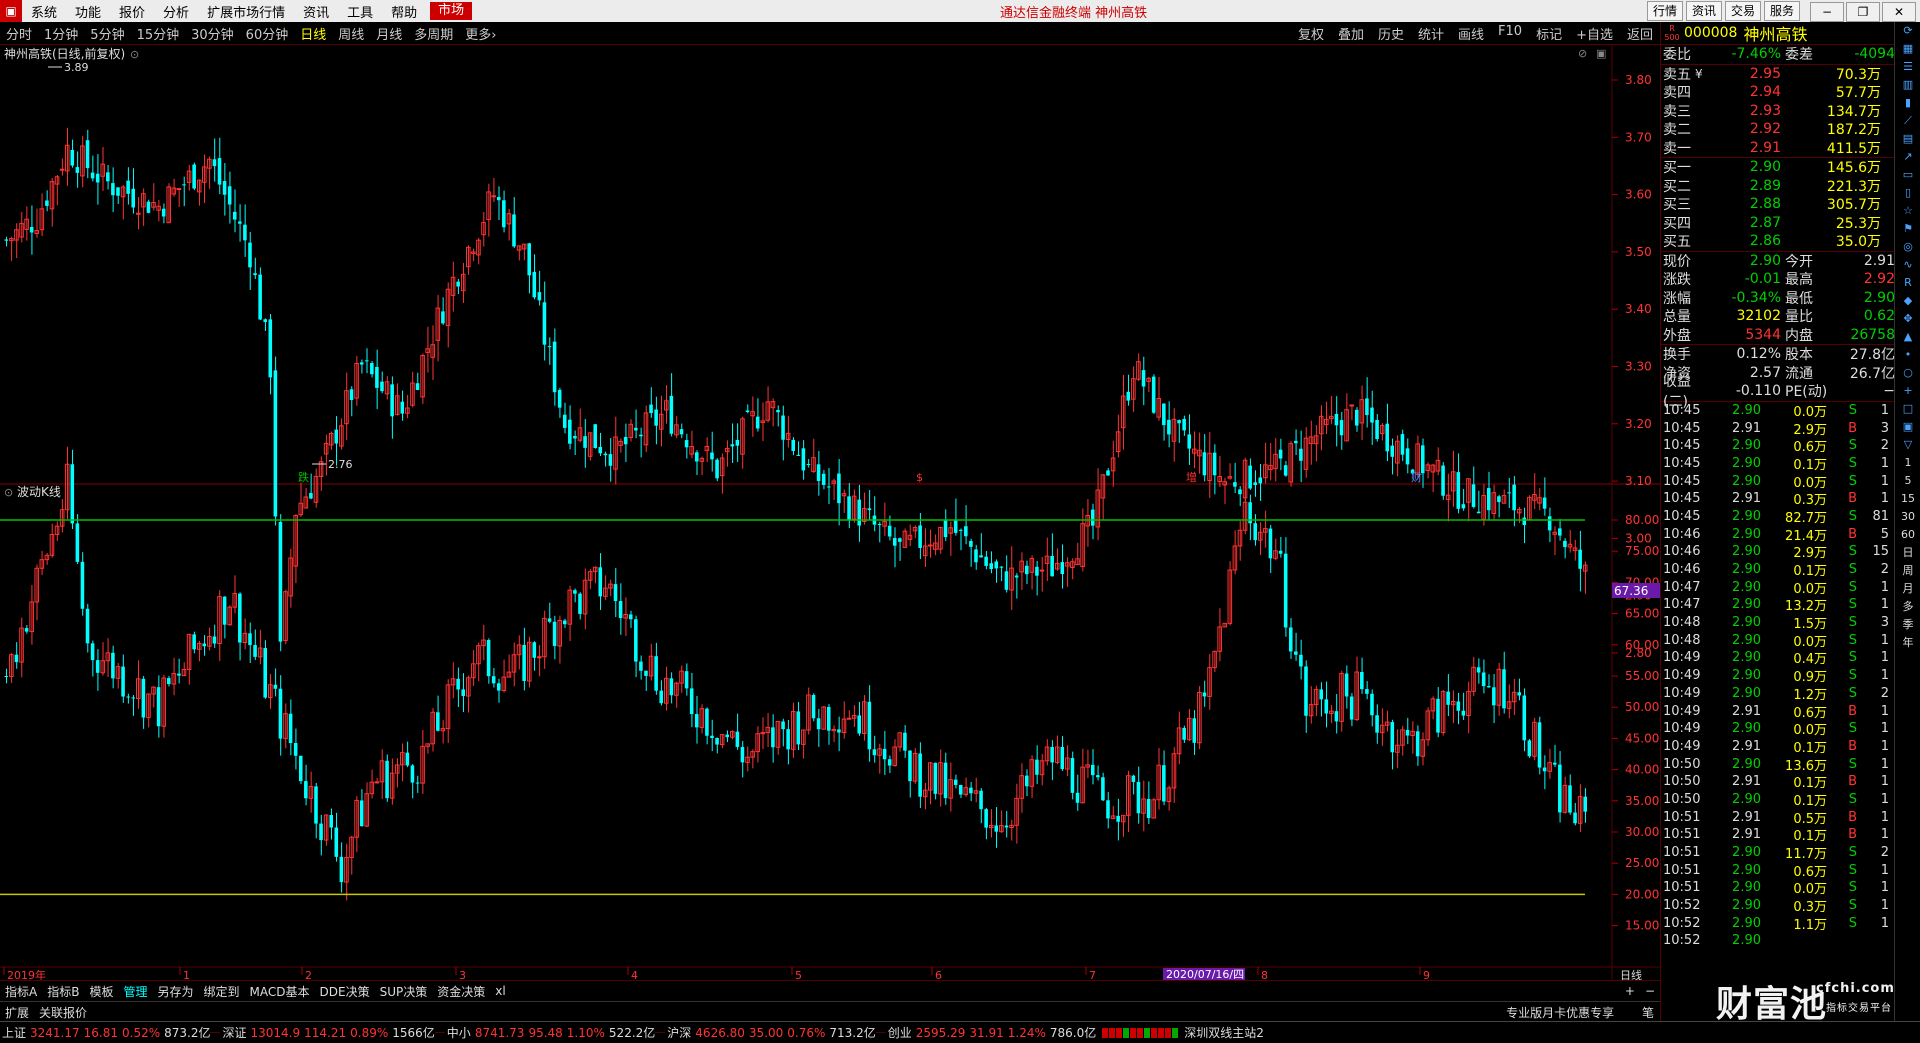  I want to click on bid-row: 买三 2.88 305.7万, so click(1778, 204).